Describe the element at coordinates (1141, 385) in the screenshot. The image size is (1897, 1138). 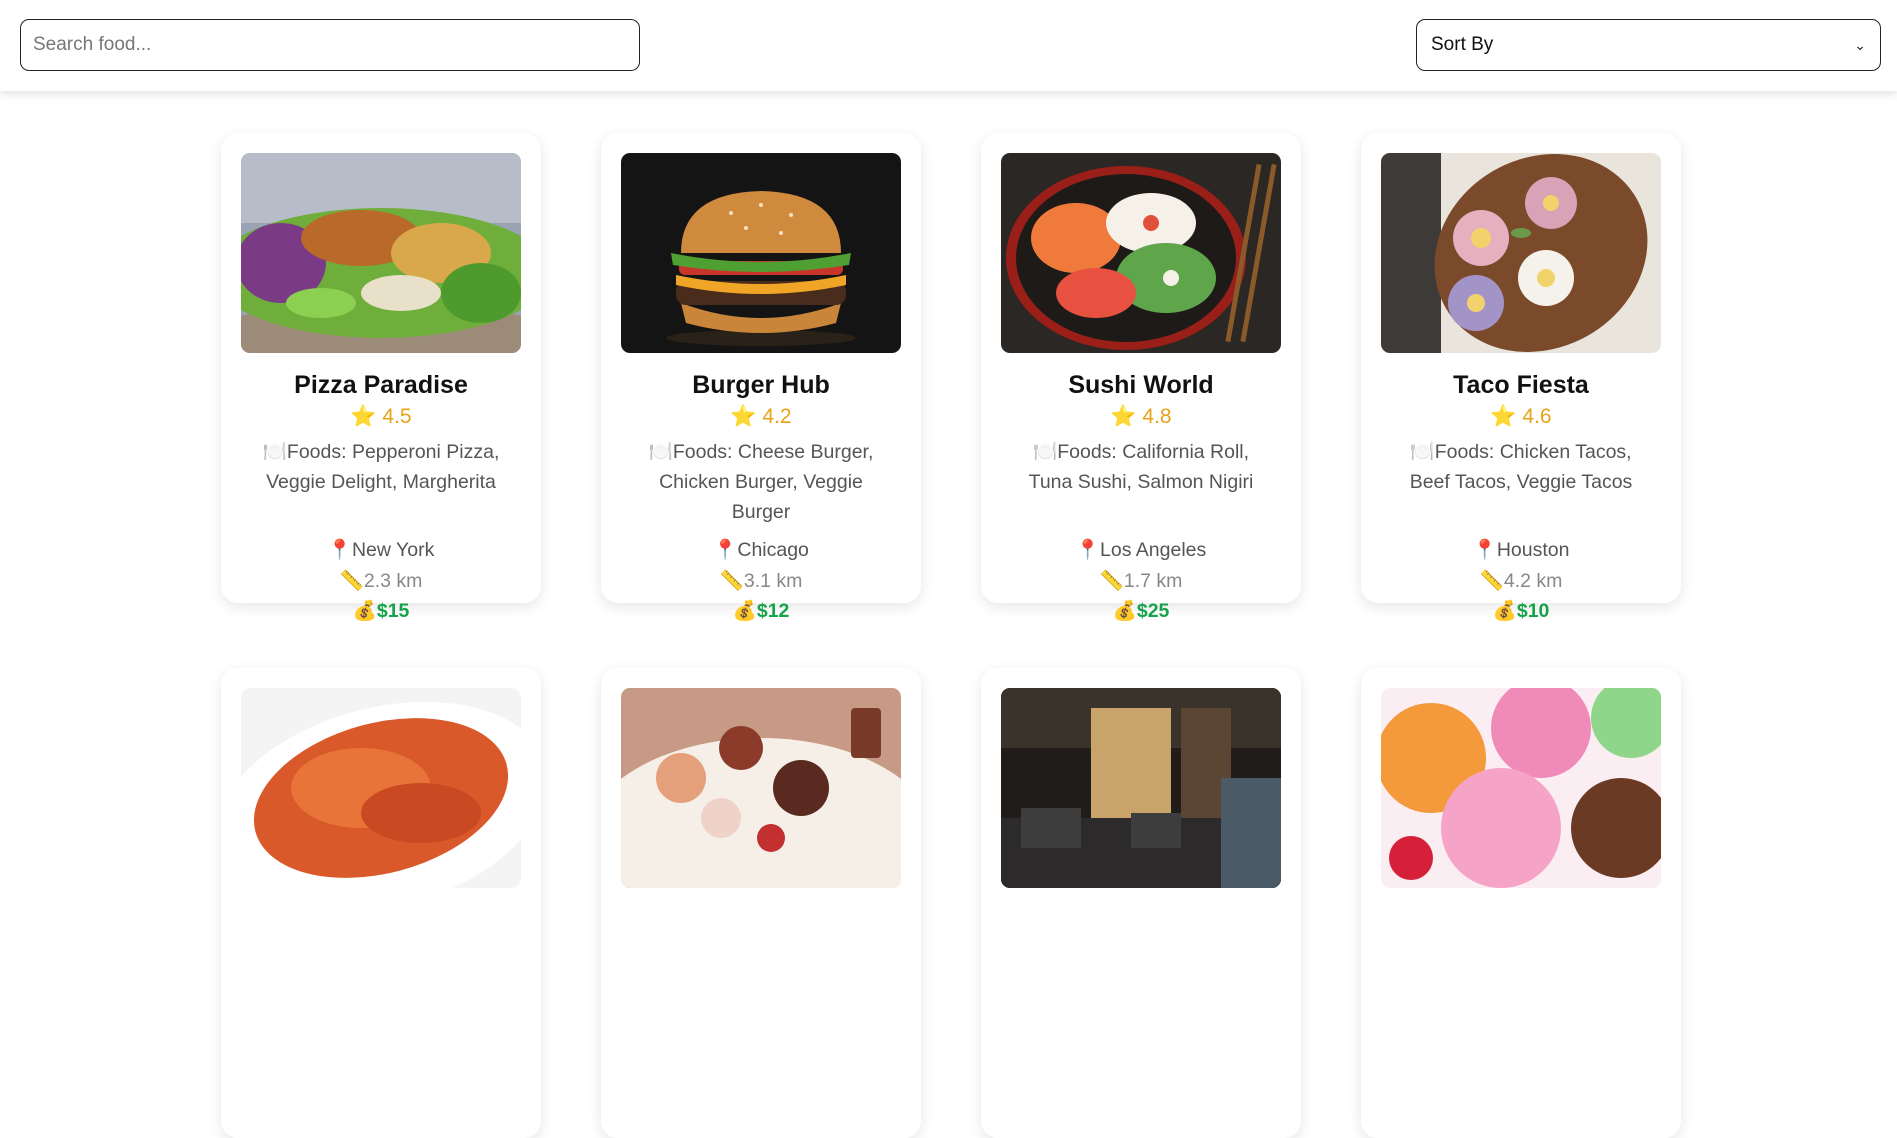
I see `restaurant-name: Sushi World` at that location.